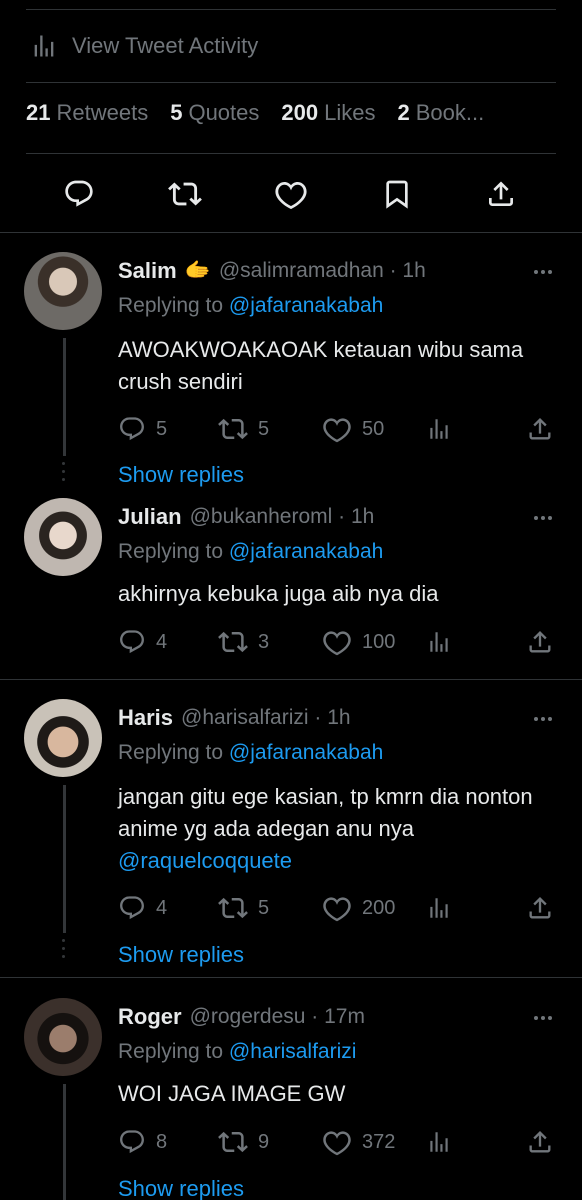  I want to click on view-tweet-activity-link: View Tweet Activity, so click(144, 46).